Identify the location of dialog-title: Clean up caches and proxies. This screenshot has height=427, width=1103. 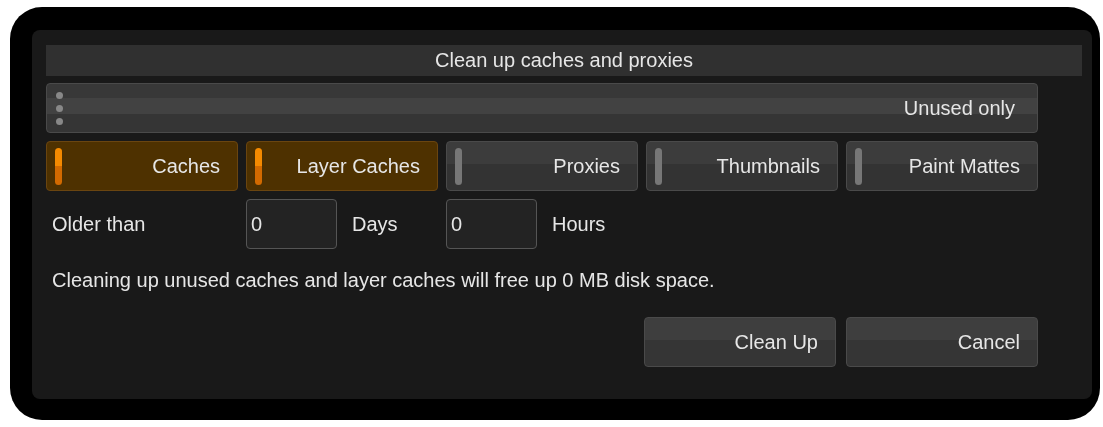
(564, 60).